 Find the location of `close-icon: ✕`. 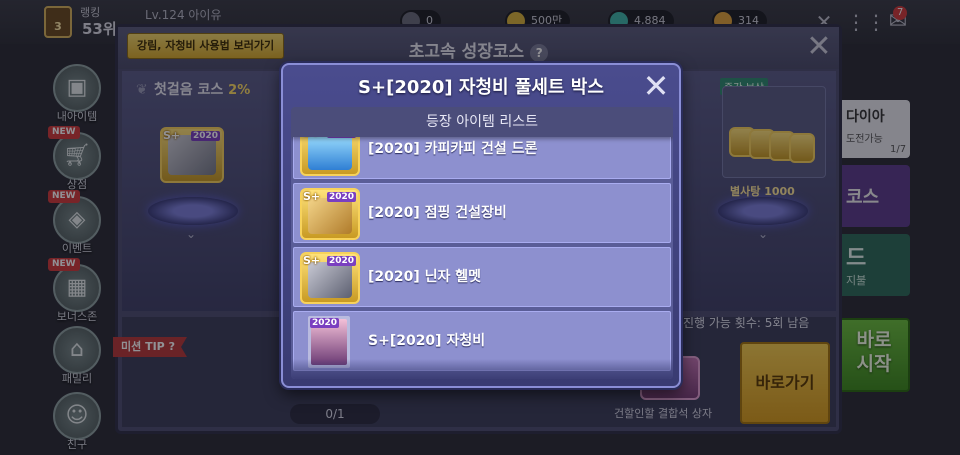

close-icon: ✕ is located at coordinates (656, 86).